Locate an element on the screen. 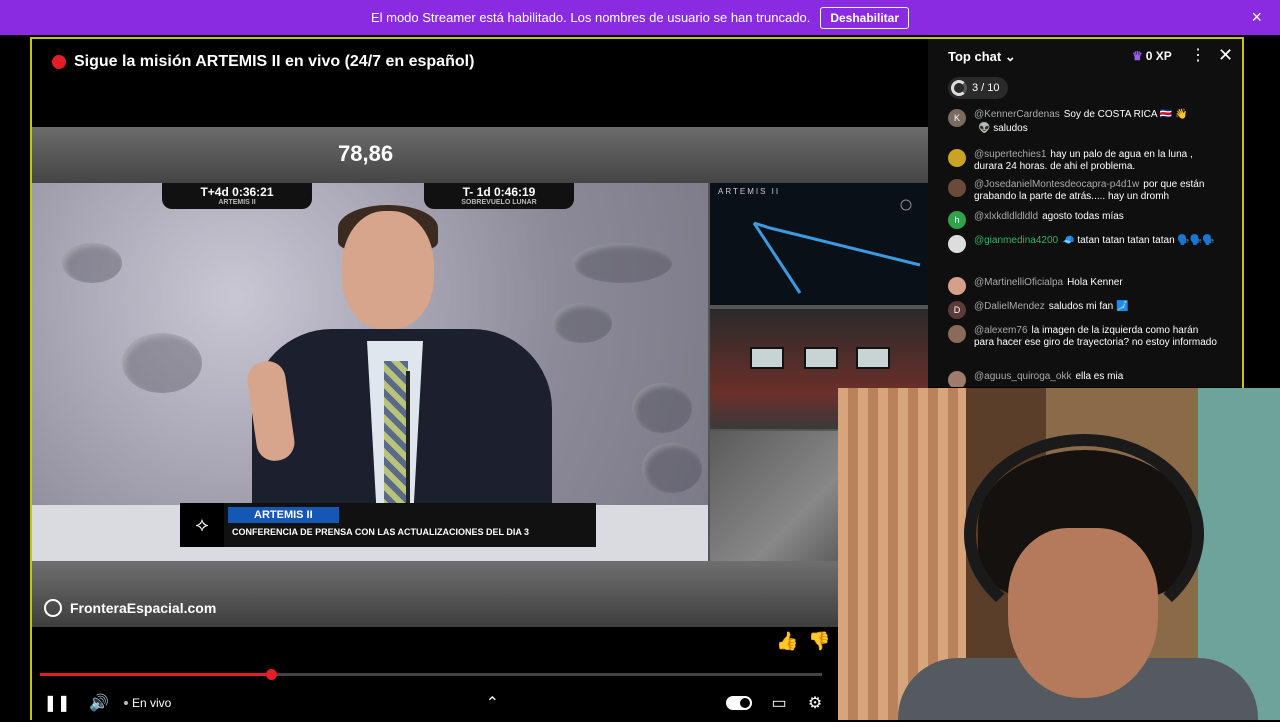 The image size is (1280, 722). chat-author: @supertechies1 is located at coordinates (1010, 154).